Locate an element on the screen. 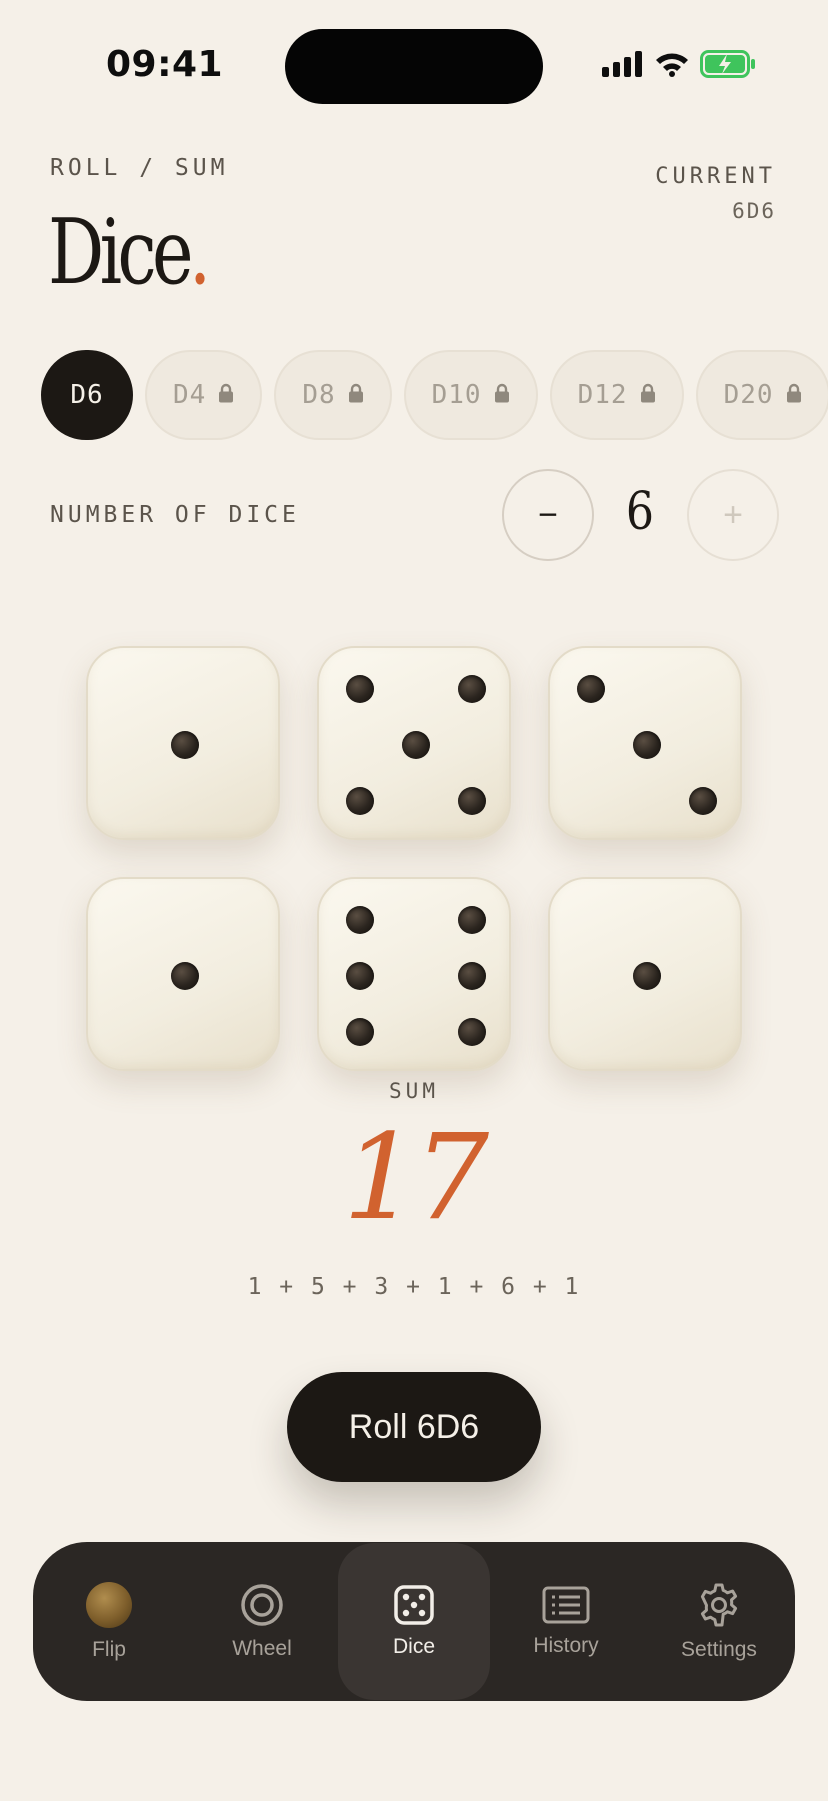 This screenshot has width=828, height=1801. dice-type-d10: D10 is located at coordinates (470, 395).